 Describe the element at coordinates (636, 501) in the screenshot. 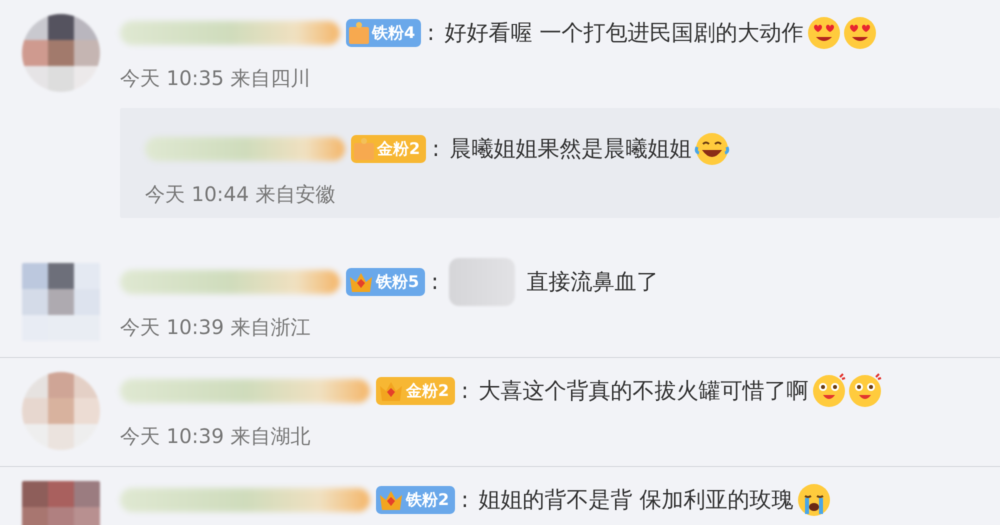

I see `comment-text: 姐姐的背不是背 保加利亚的玫瑰` at that location.